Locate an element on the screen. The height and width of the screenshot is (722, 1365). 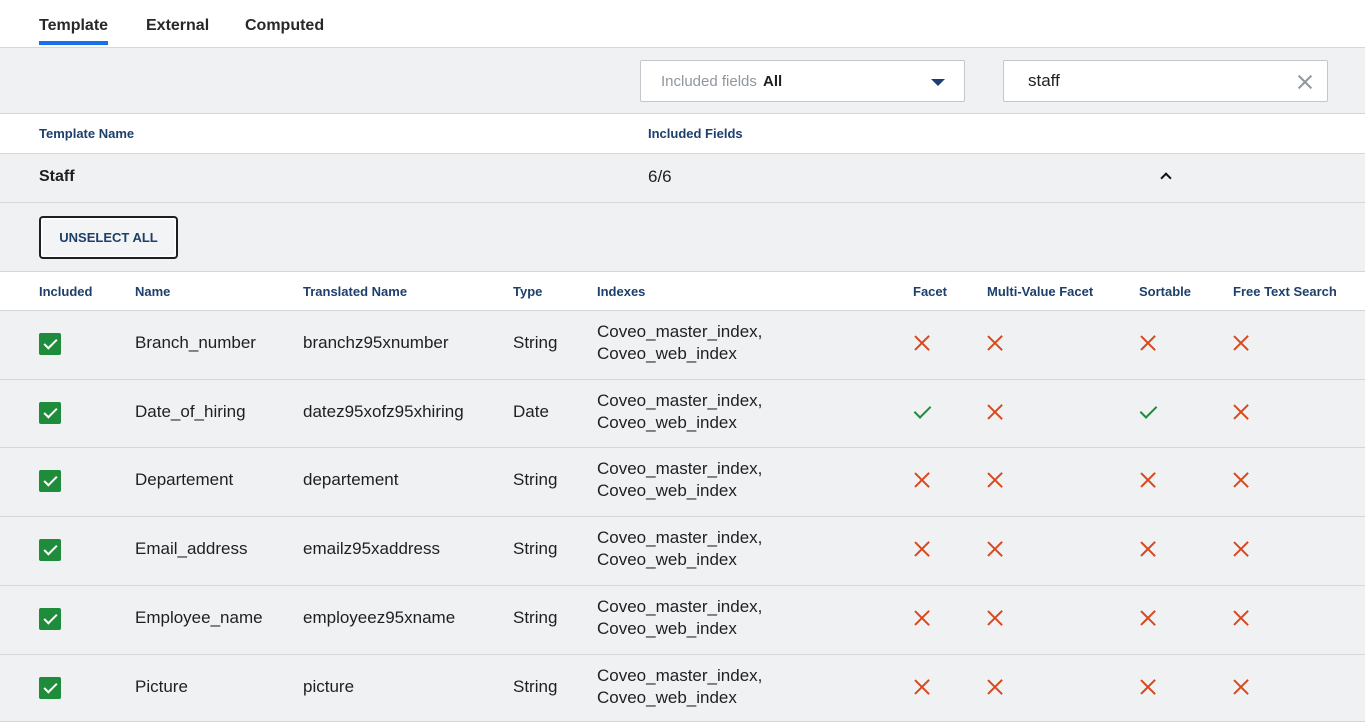
close-icon is located at coordinates (1305, 82).